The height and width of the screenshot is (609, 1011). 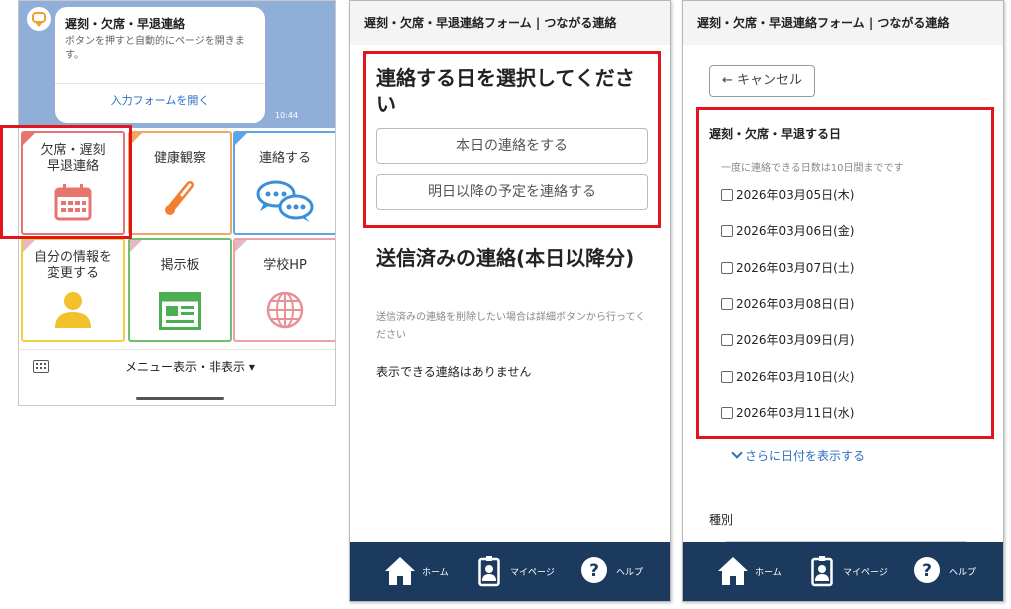 What do you see at coordinates (287, 115) in the screenshot?
I see `message-time: 10:44` at bounding box center [287, 115].